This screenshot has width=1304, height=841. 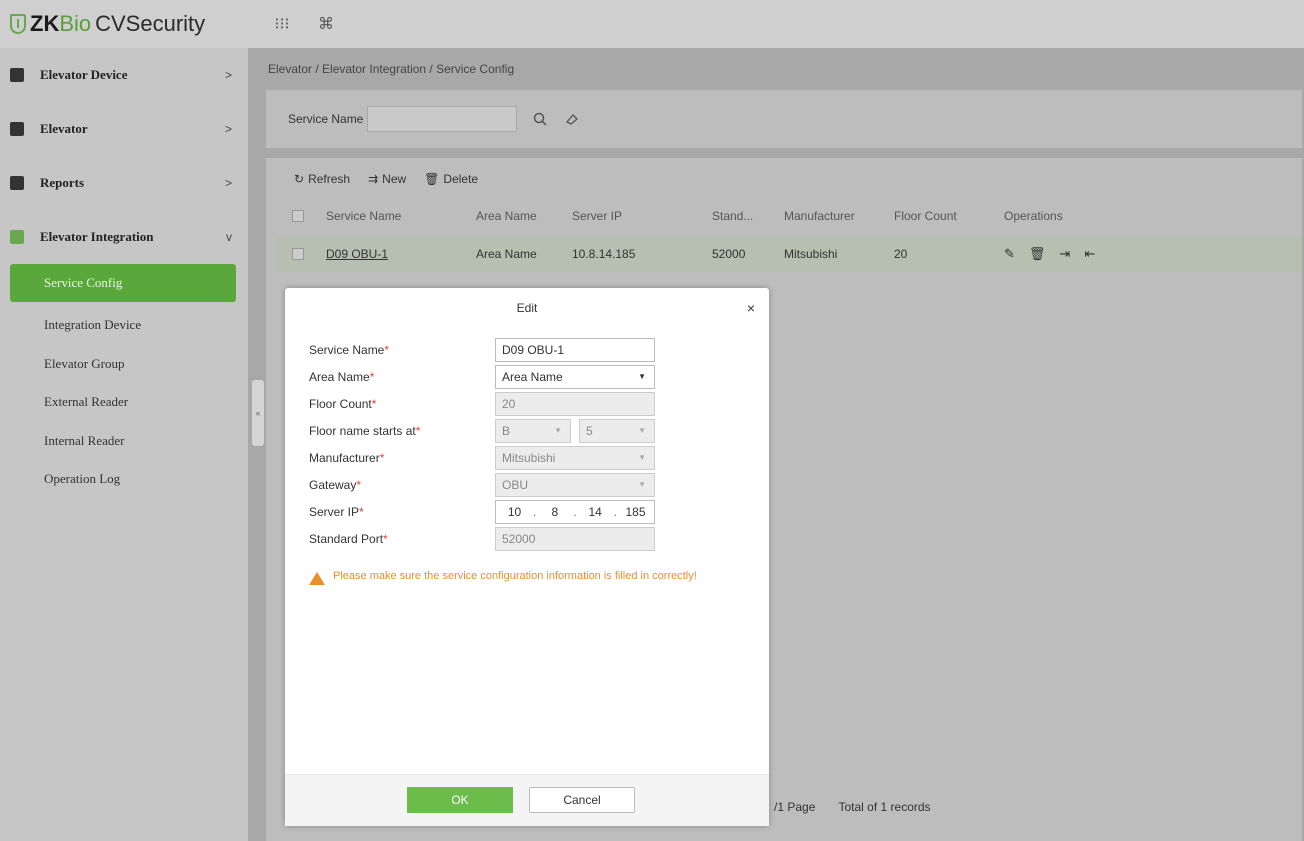 What do you see at coordinates (572, 119) in the screenshot?
I see `clear-icon` at bounding box center [572, 119].